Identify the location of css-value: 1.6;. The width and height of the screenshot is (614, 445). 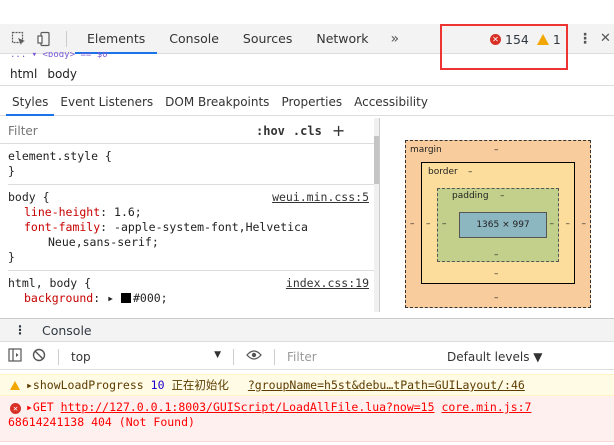
(128, 212).